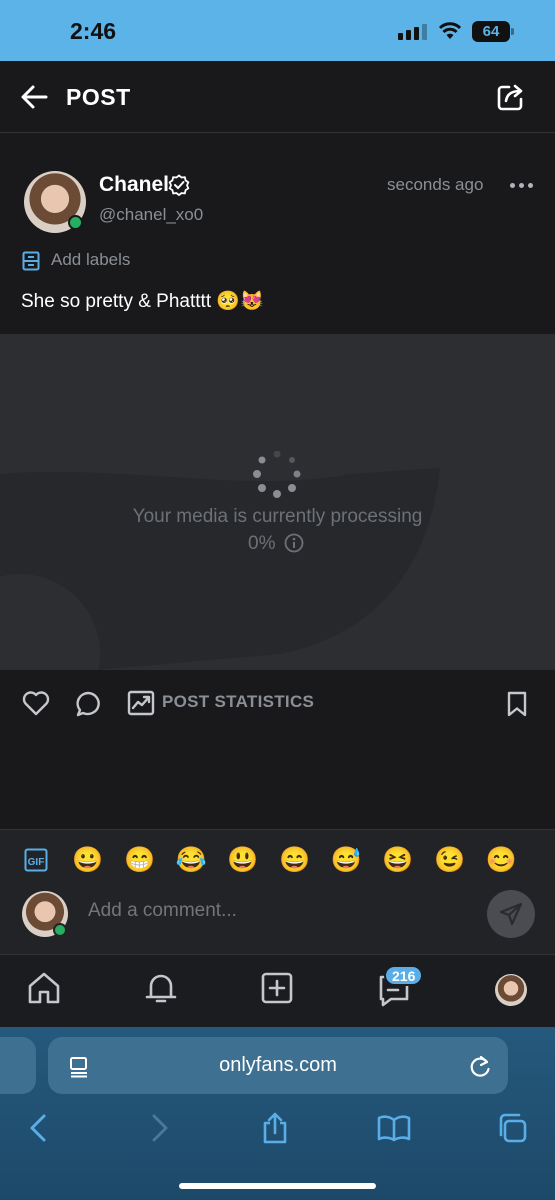 The image size is (555, 1200). I want to click on verified-badge-icon, so click(179, 185).